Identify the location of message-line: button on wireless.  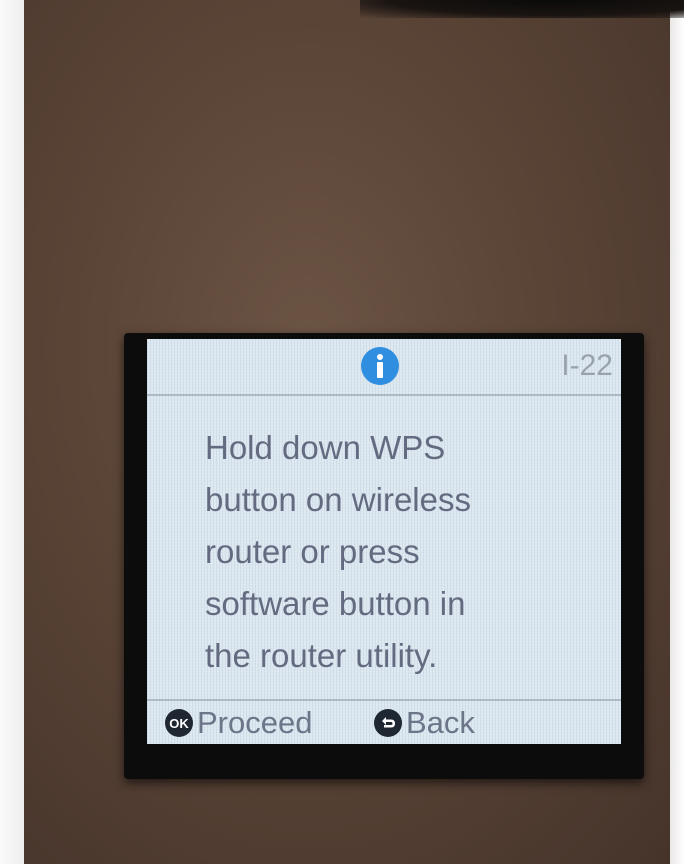
(338, 499).